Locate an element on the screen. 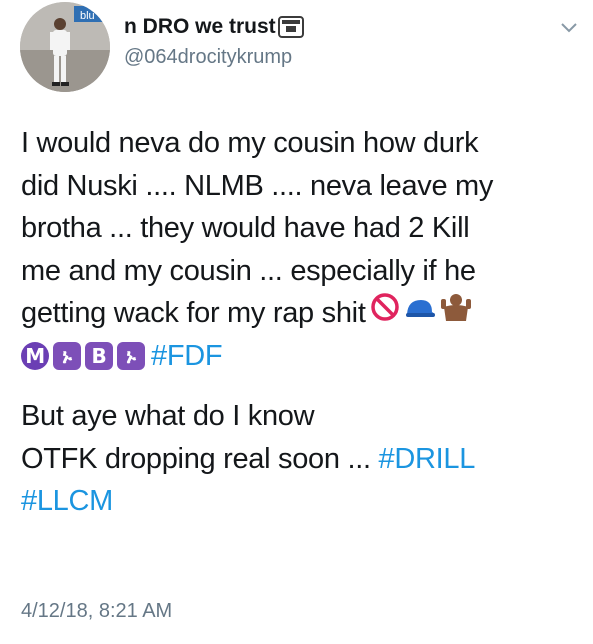 This screenshot has width=593, height=644. shrug-icon is located at coordinates (456, 313).